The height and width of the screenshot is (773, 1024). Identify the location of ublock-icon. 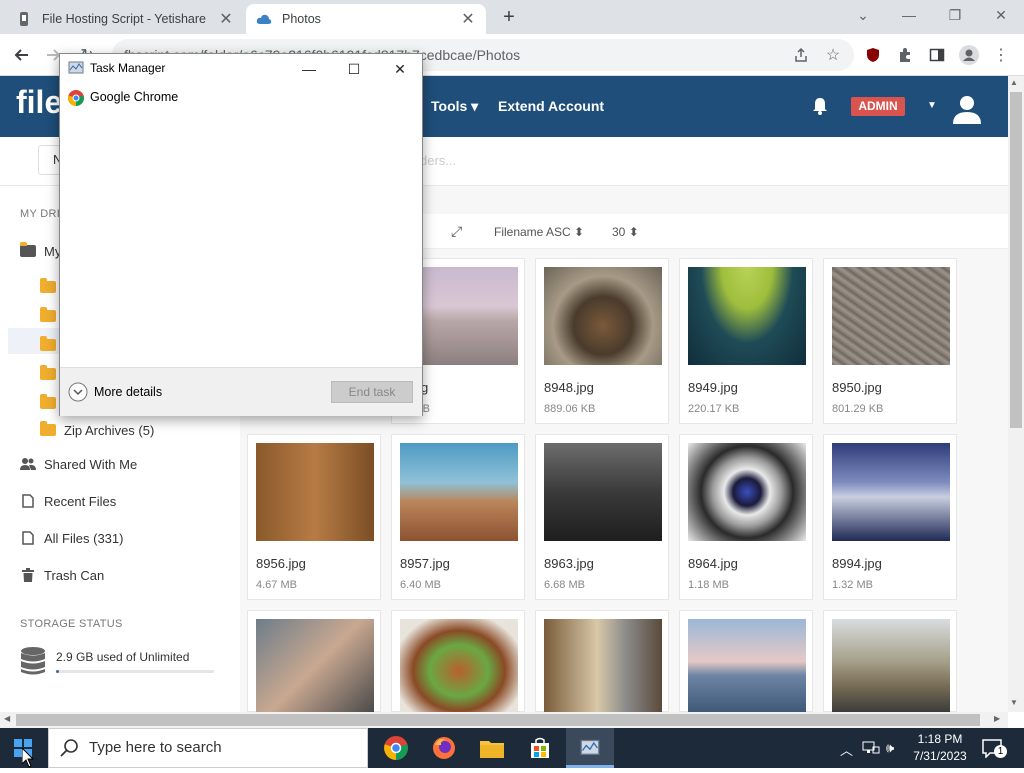
(873, 55).